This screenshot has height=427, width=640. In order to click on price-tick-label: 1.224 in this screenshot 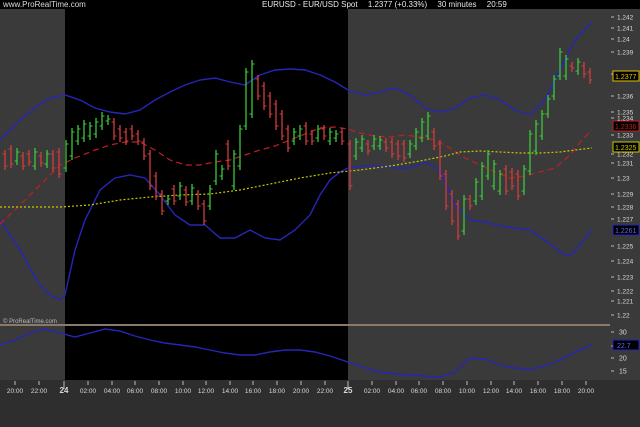, I will do `click(625, 262)`.